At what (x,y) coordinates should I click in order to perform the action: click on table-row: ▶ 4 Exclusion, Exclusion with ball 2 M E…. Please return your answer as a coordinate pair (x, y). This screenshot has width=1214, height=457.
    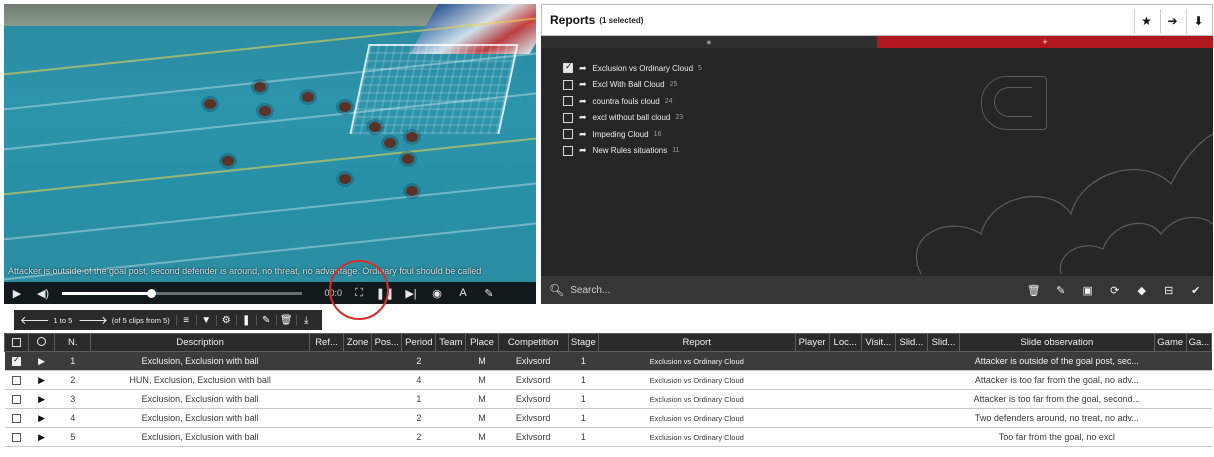
    Looking at the image, I should click on (608, 418).